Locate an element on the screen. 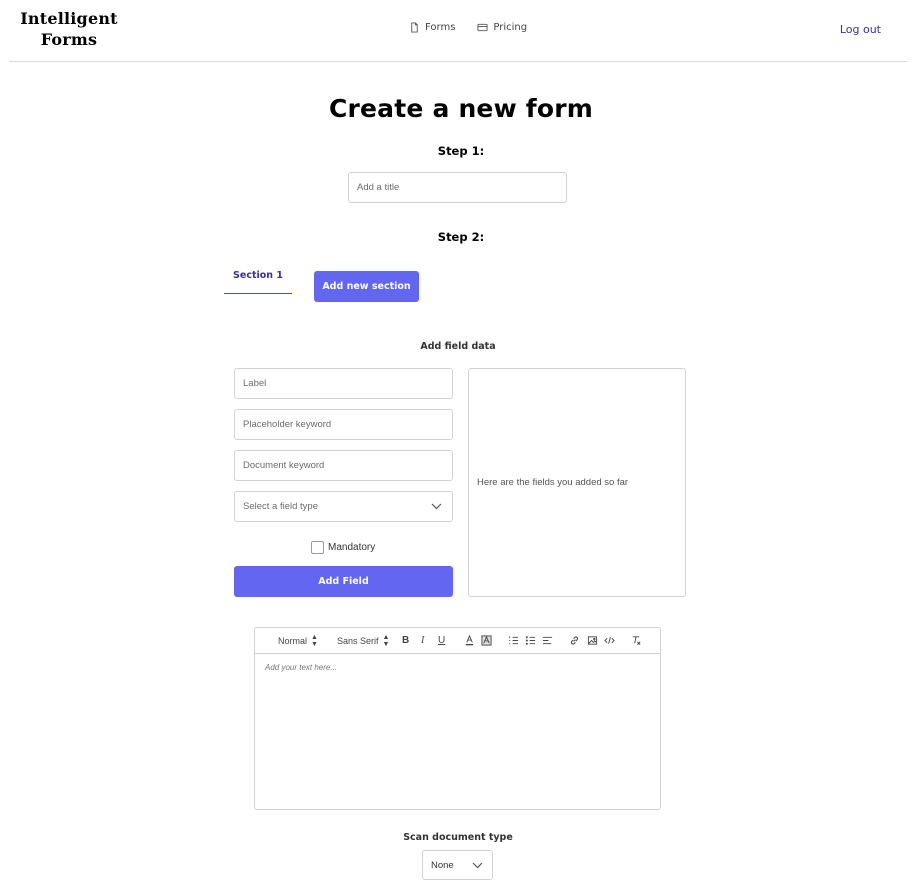 The height and width of the screenshot is (890, 922). top-header: Intelligent Forms Forms Pricing Log out is located at coordinates (461, 31).